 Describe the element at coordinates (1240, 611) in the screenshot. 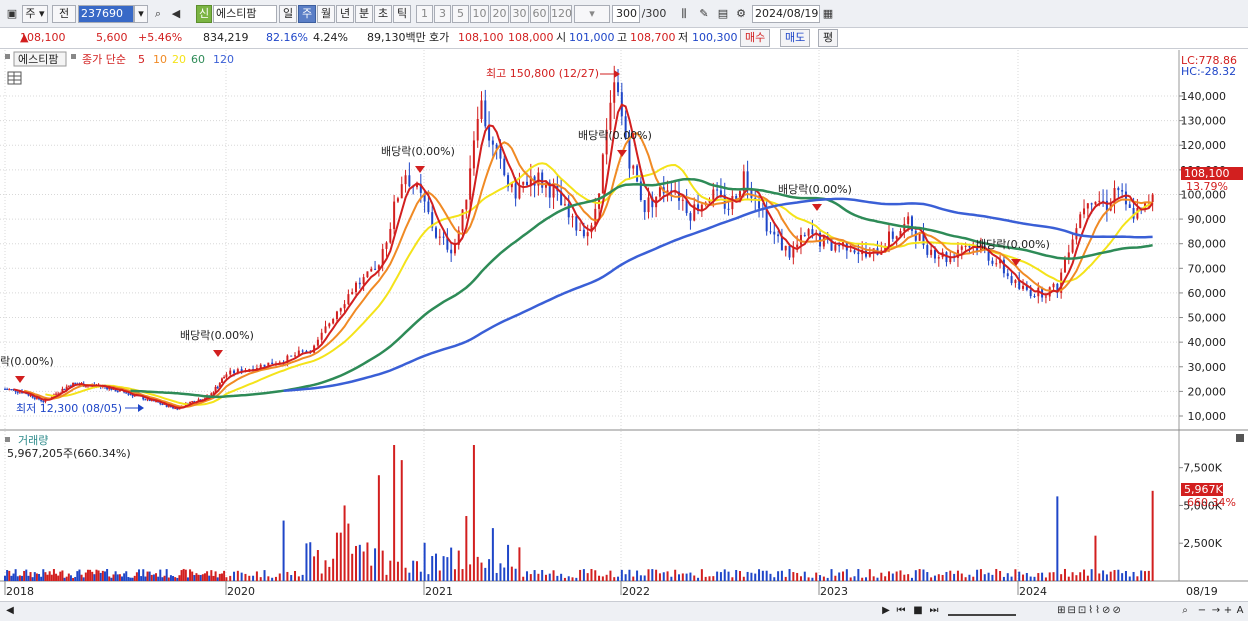

I see `font-size-icon: A` at that location.